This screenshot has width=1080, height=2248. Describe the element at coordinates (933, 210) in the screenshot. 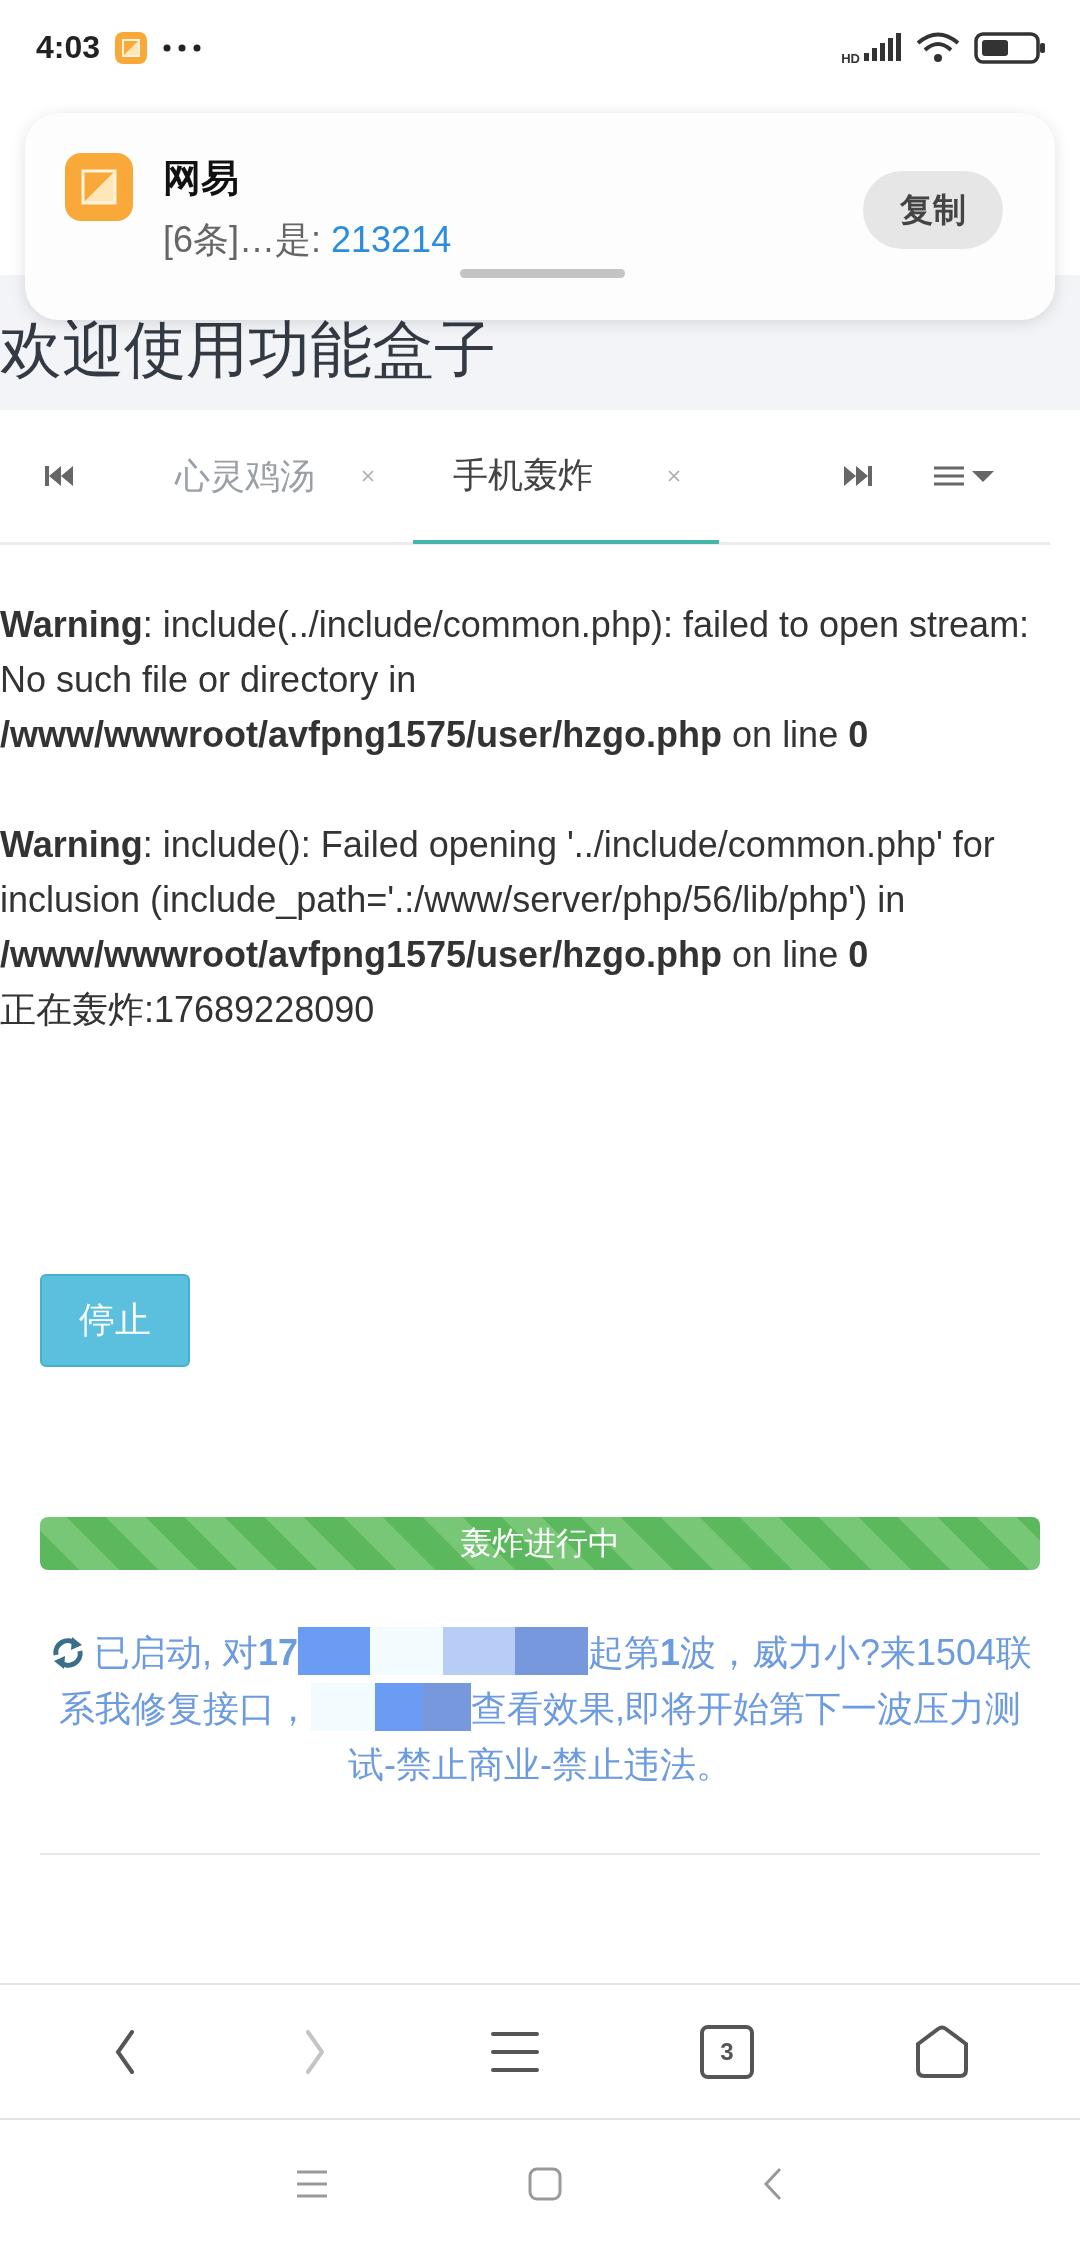

I see `copy-button: 复制` at that location.